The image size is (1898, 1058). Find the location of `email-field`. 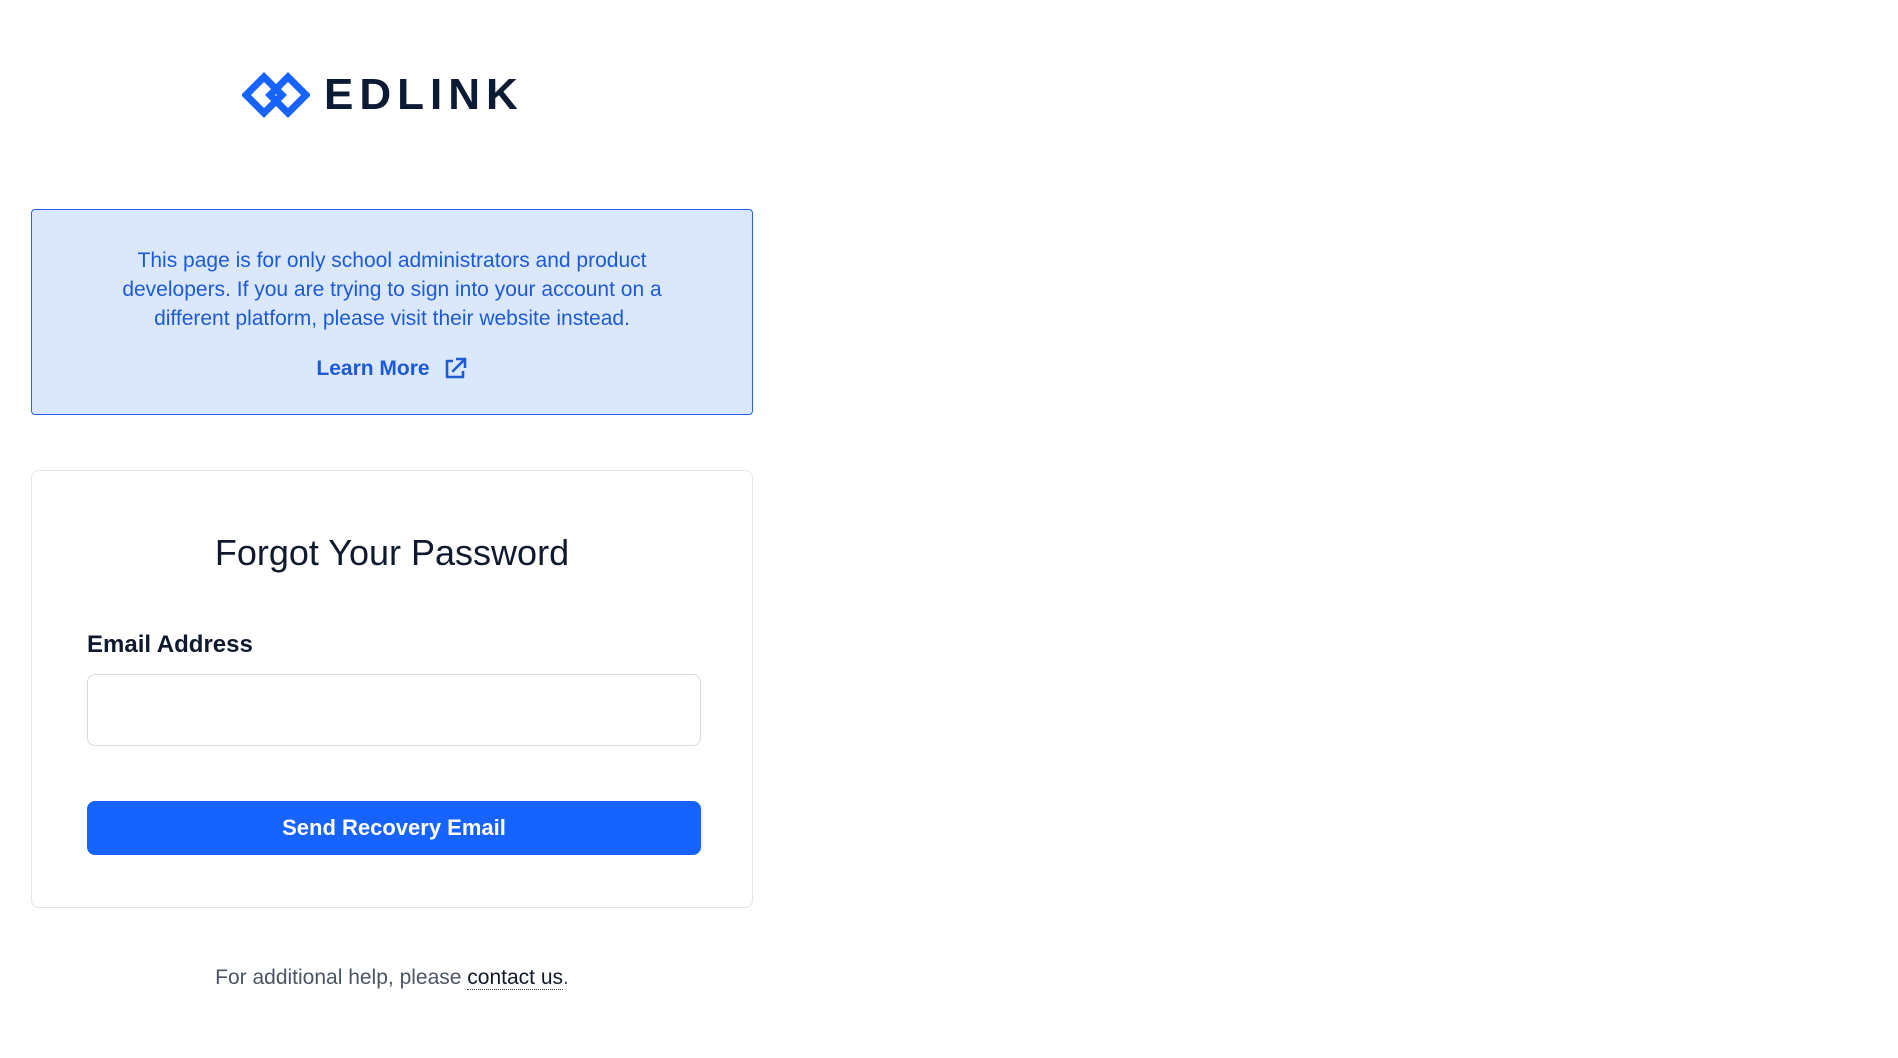

email-field is located at coordinates (394, 710).